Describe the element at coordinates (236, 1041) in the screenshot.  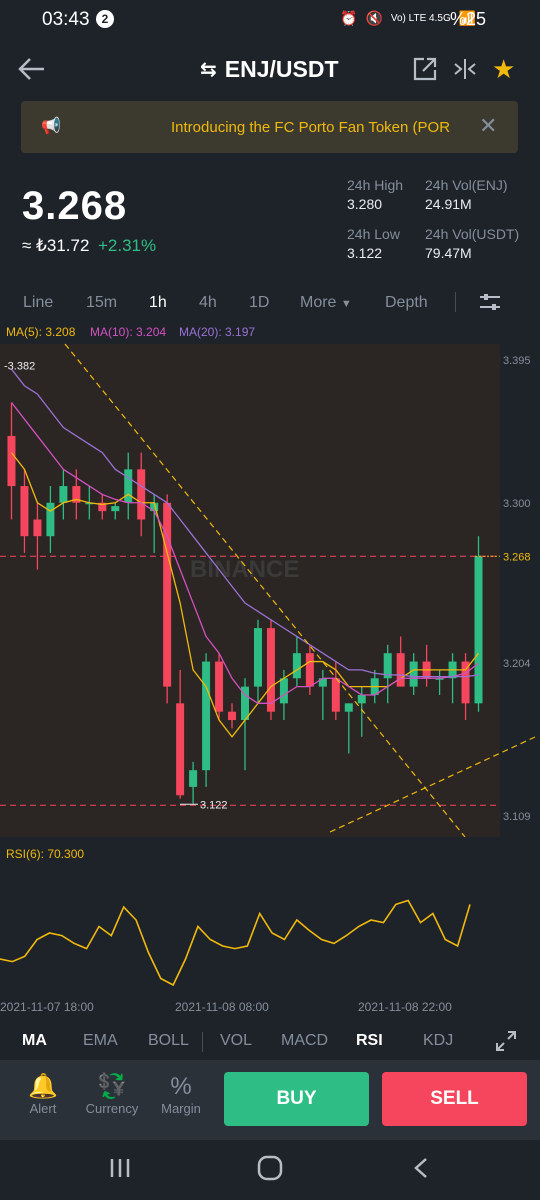
I see `ind-vol: VOL` at that location.